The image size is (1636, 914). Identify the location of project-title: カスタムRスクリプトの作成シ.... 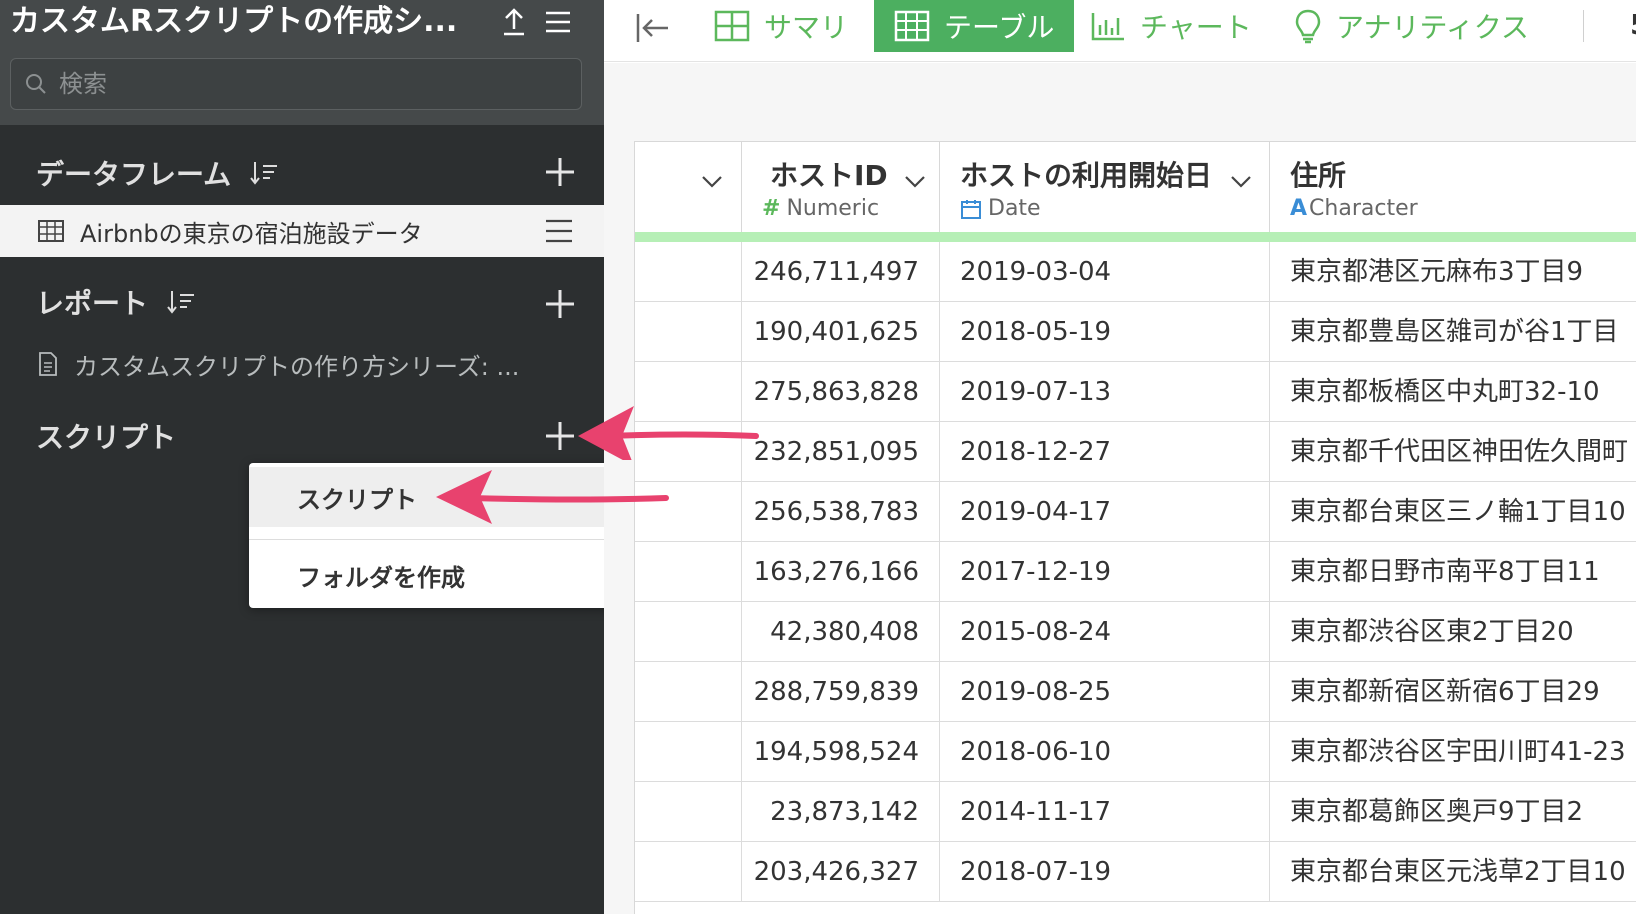
(250, 22).